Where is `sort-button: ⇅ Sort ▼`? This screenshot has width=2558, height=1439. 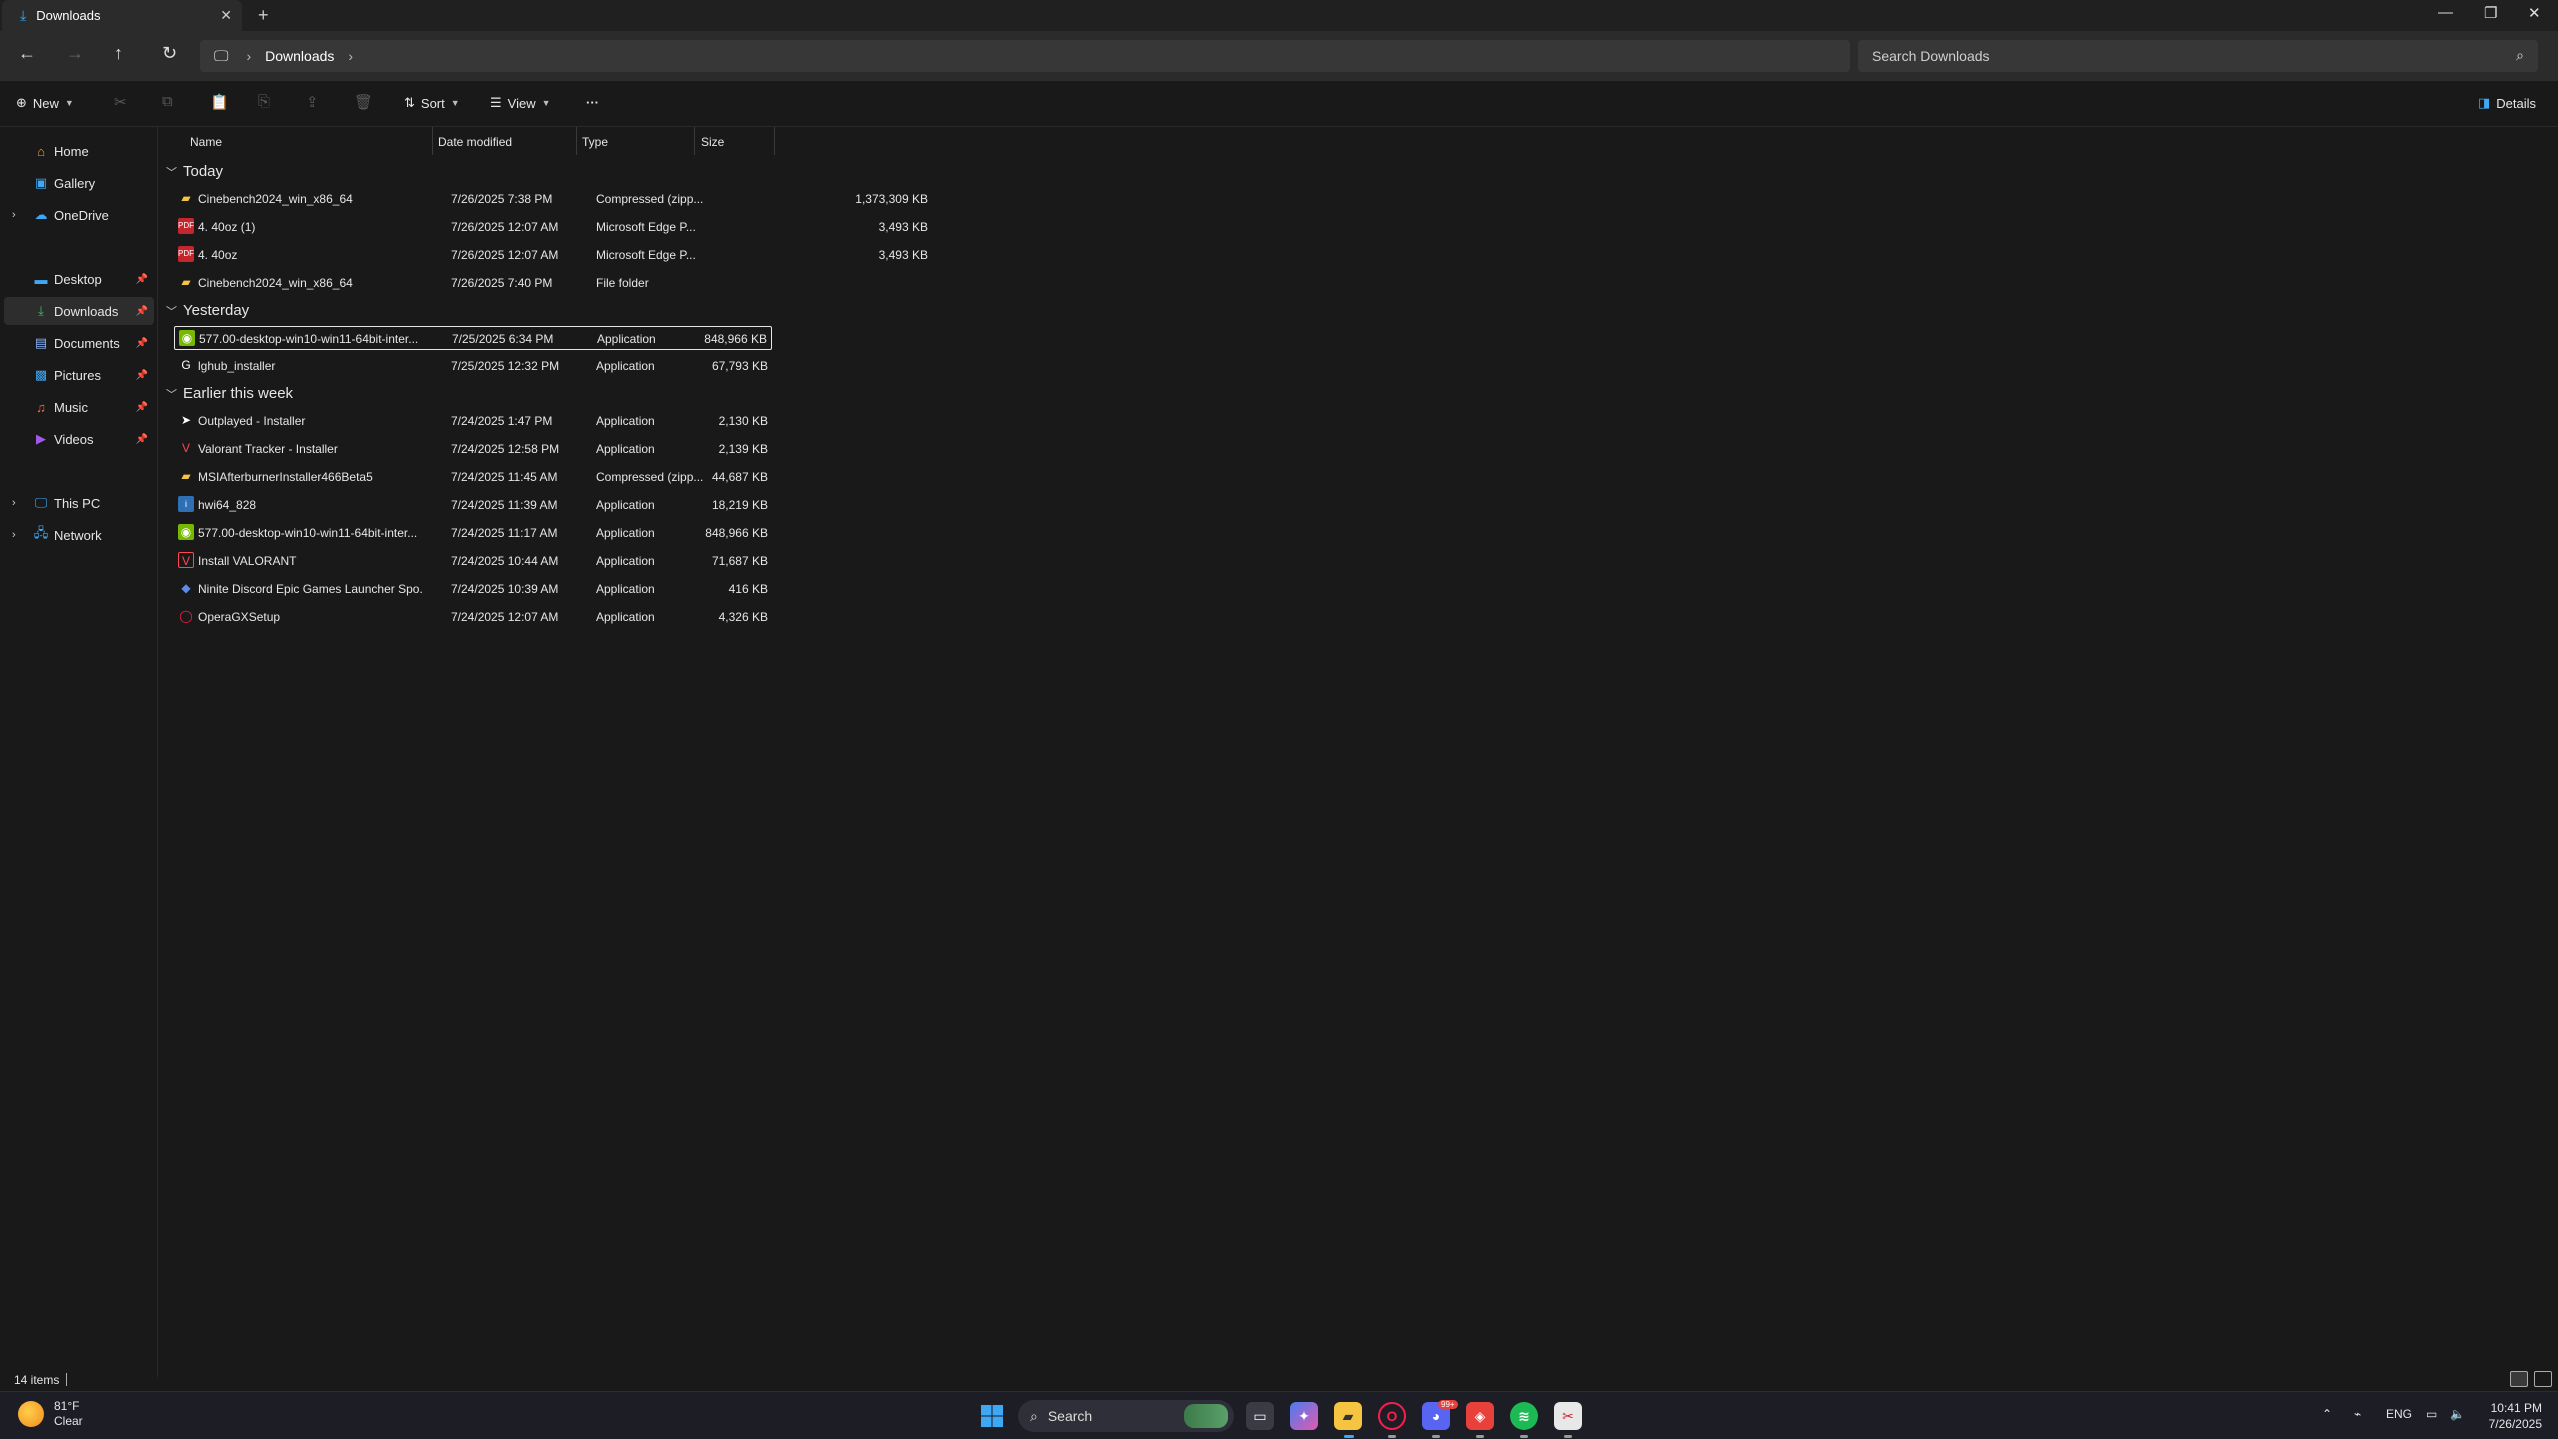
sort-button: ⇅ Sort ▼ is located at coordinates (432, 103).